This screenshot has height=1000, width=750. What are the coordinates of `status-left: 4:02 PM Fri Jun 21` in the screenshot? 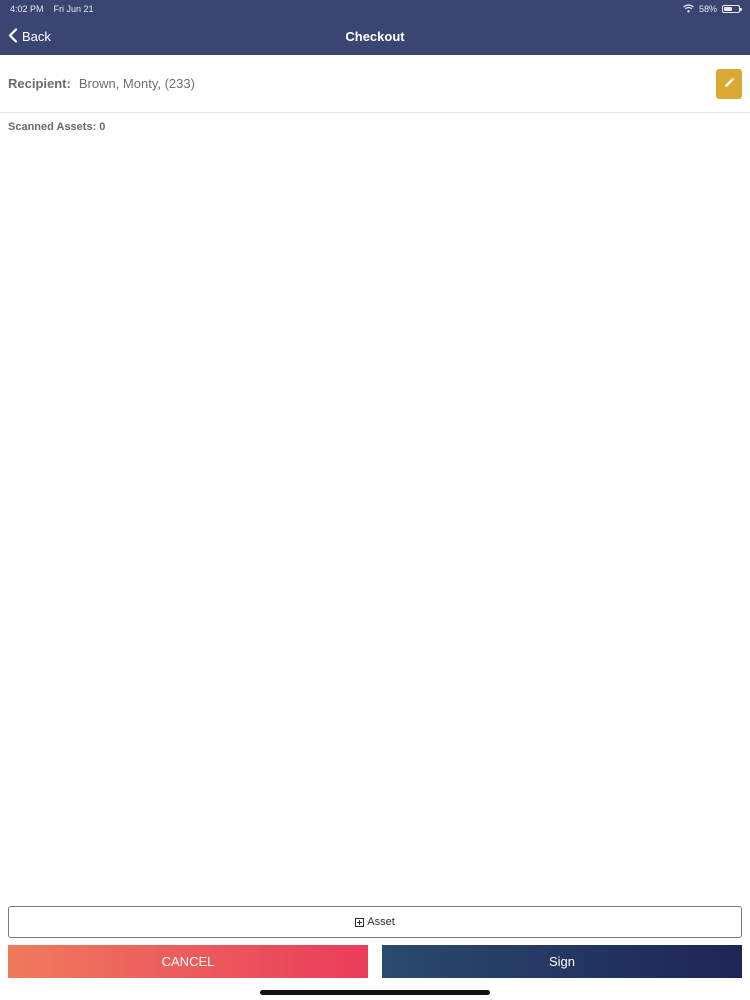 It's located at (52, 9).